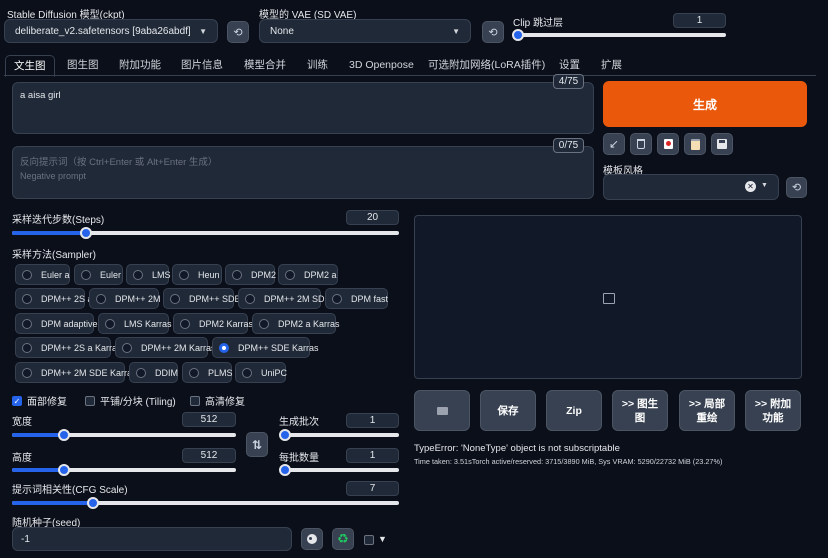 Image resolution: width=828 pixels, height=558 pixels. Describe the element at coordinates (312, 539) in the screenshot. I see `random-seed-button` at that location.